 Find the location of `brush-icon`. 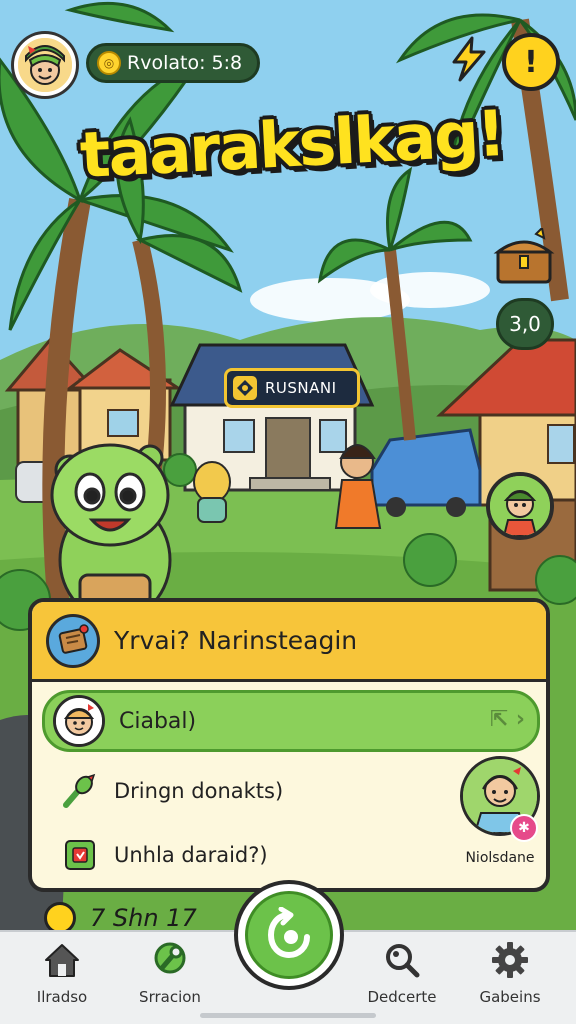

brush-icon is located at coordinates (80, 791).